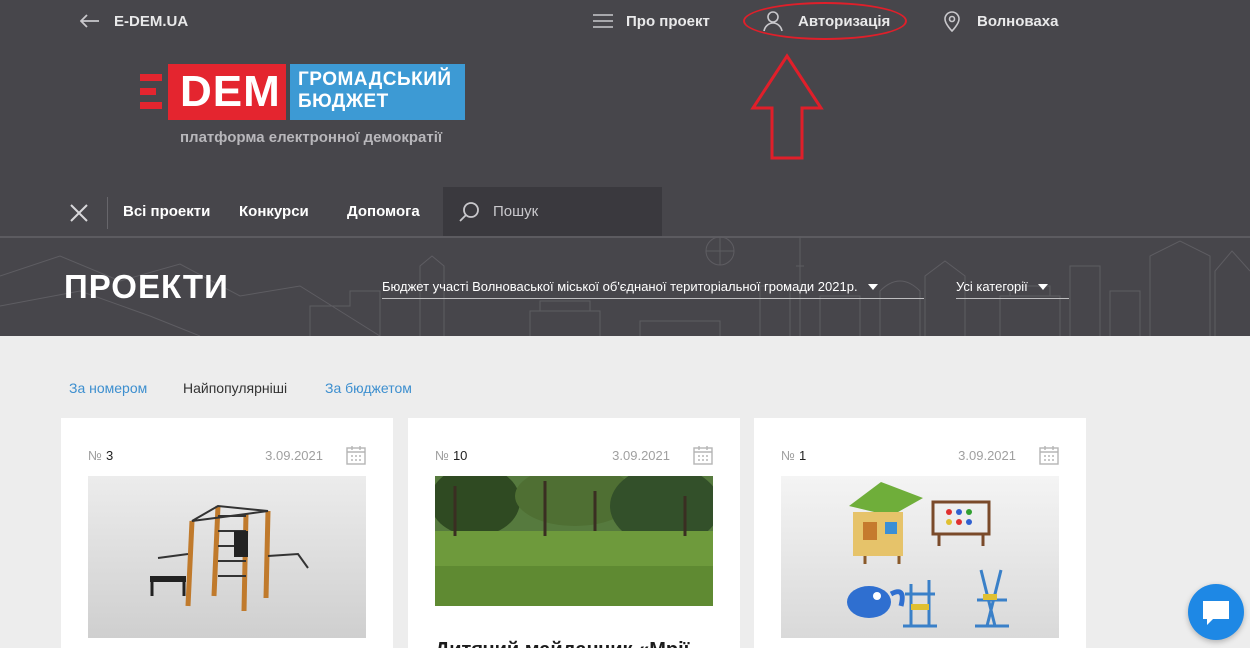 The height and width of the screenshot is (648, 1250). I want to click on city-label: Волноваха, so click(1018, 21).